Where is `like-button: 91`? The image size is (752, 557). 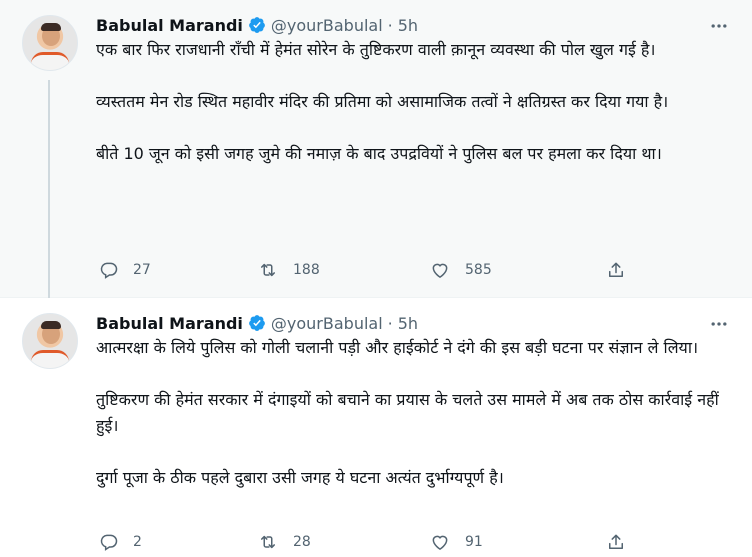
like-button: 91 is located at coordinates (456, 542).